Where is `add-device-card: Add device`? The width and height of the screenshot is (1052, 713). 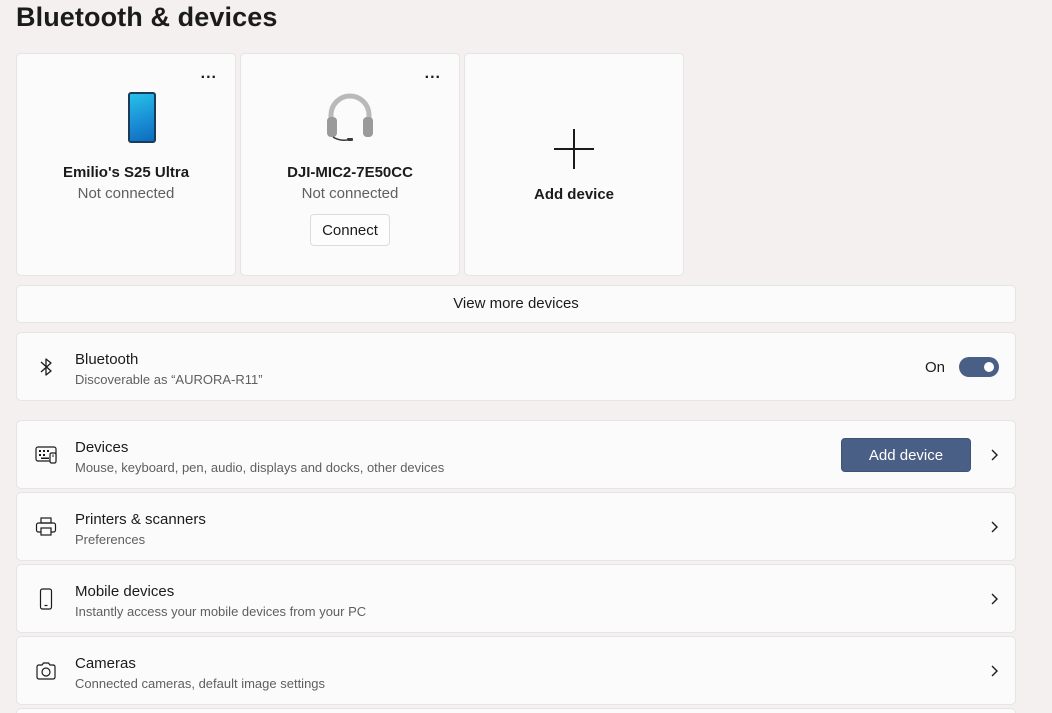
add-device-card: Add device is located at coordinates (574, 164).